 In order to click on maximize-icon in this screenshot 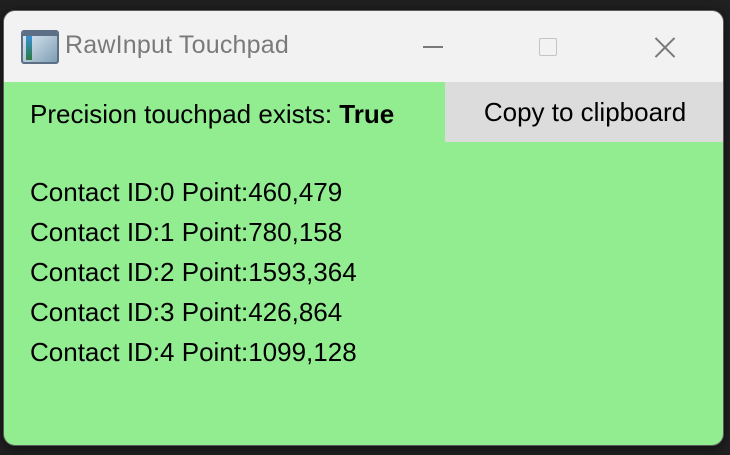, I will do `click(547, 46)`.